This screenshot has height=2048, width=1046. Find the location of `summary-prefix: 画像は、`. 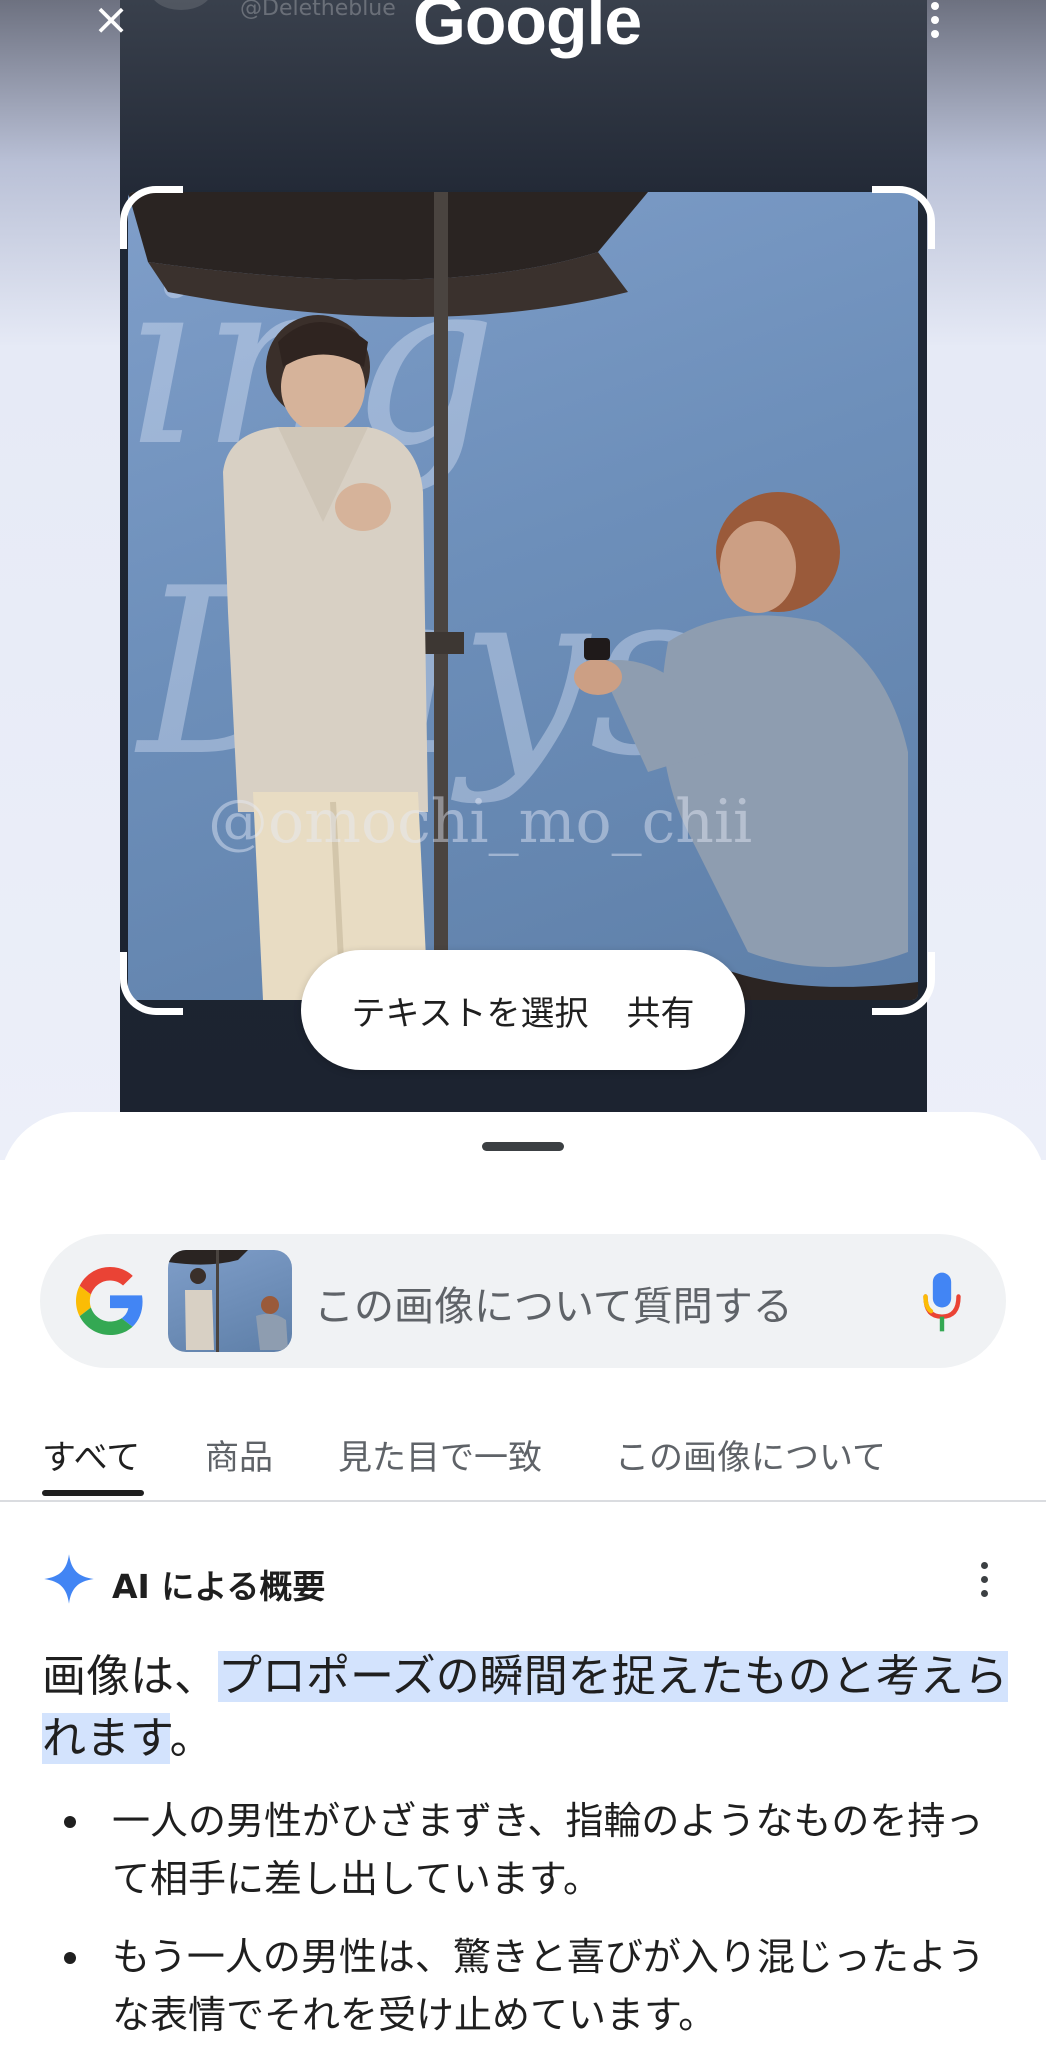

summary-prefix: 画像は、 is located at coordinates (130, 1676).